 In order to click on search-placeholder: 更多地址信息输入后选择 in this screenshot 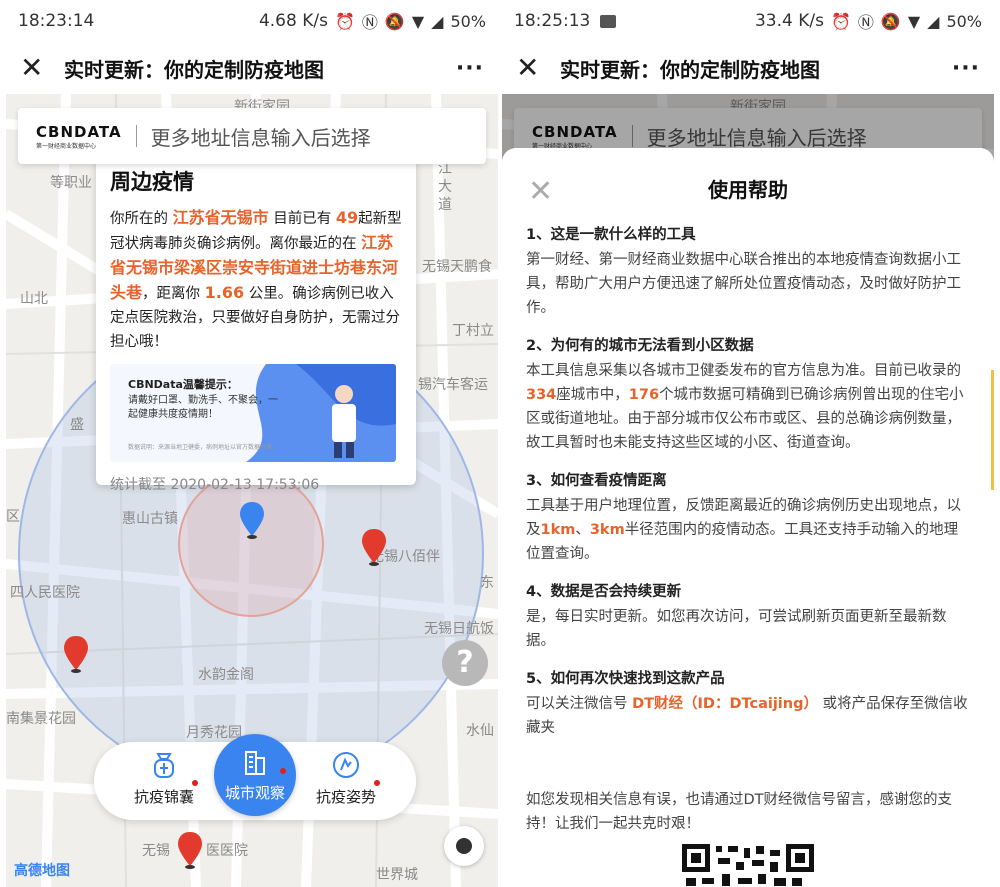, I will do `click(261, 136)`.